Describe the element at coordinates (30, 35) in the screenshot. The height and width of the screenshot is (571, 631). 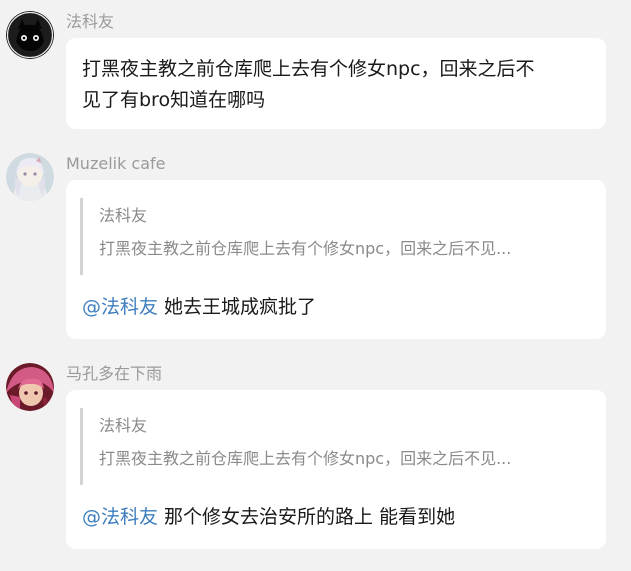
I see `black-cat-avatar-icon` at that location.